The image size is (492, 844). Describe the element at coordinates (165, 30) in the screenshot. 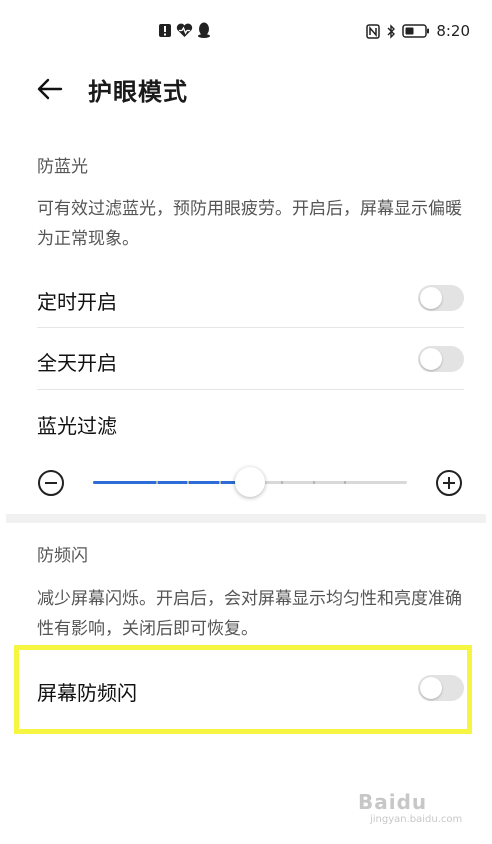

I see `notification-alert-icon` at that location.